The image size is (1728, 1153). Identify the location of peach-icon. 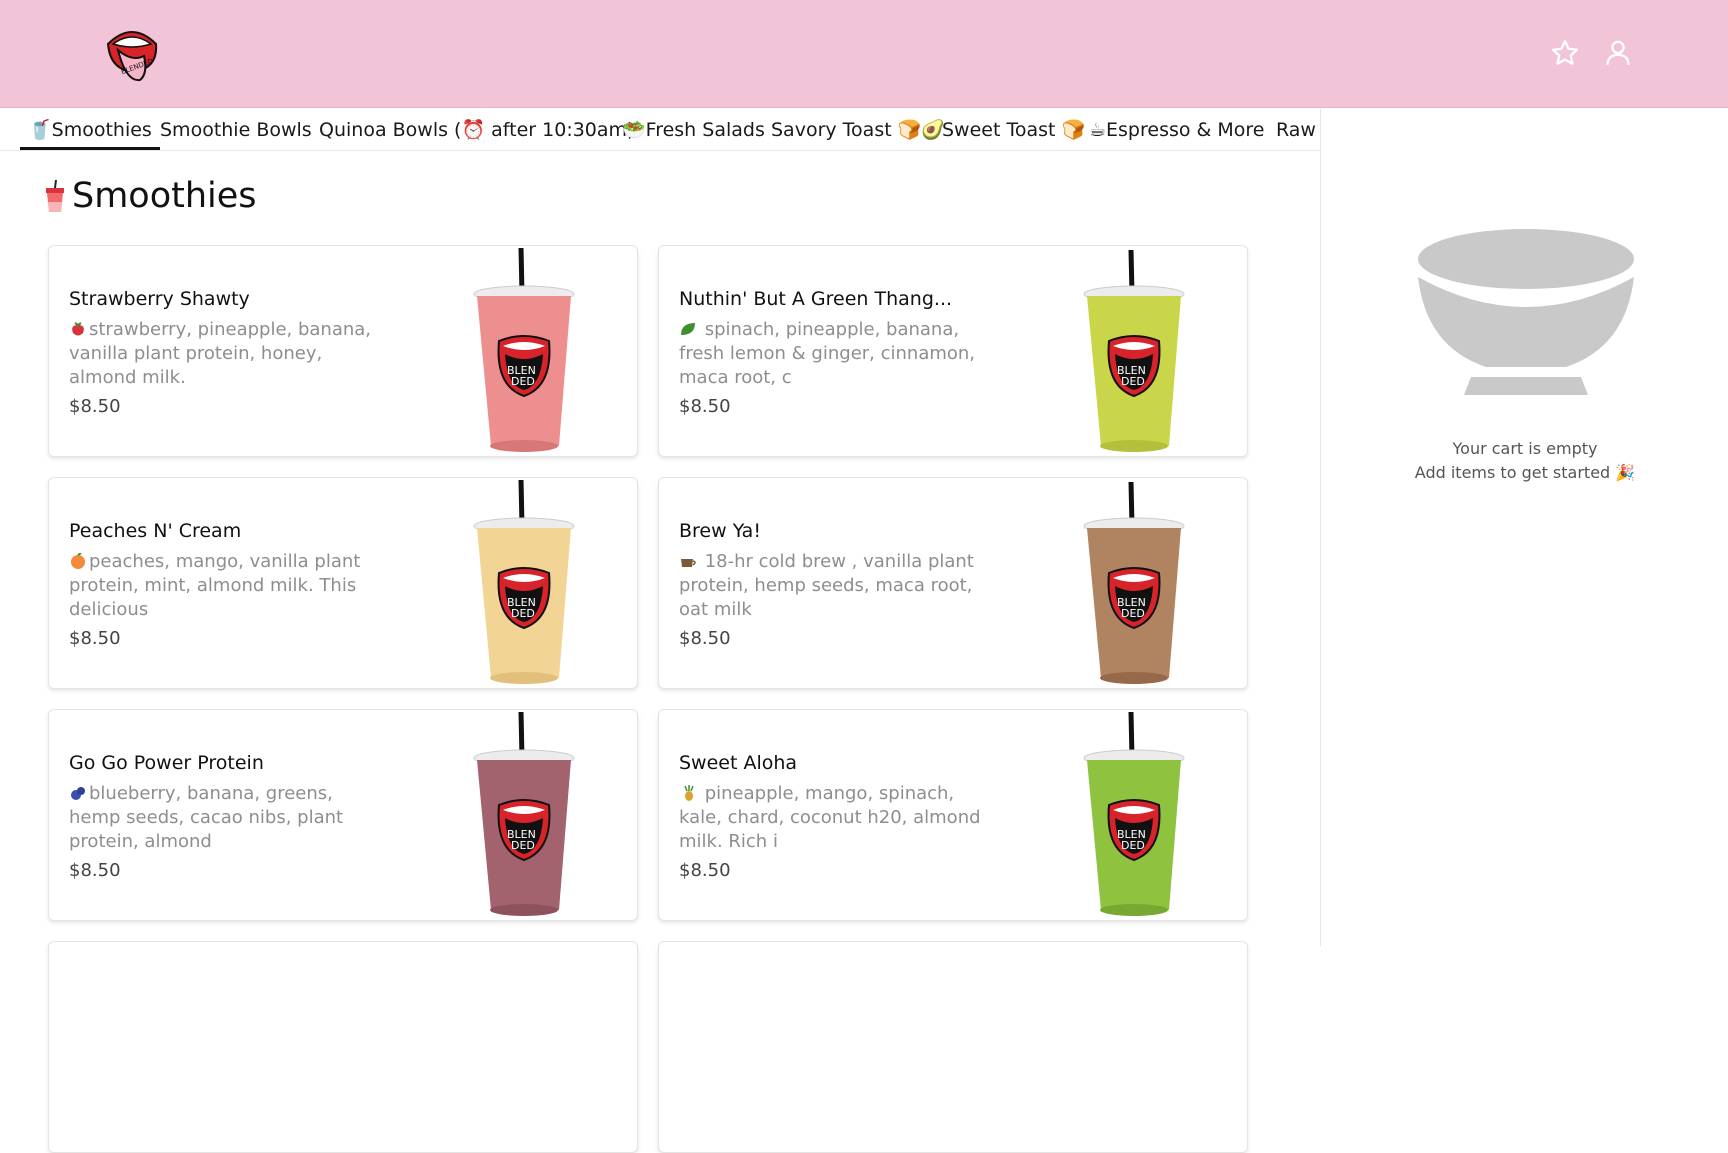
(78, 561).